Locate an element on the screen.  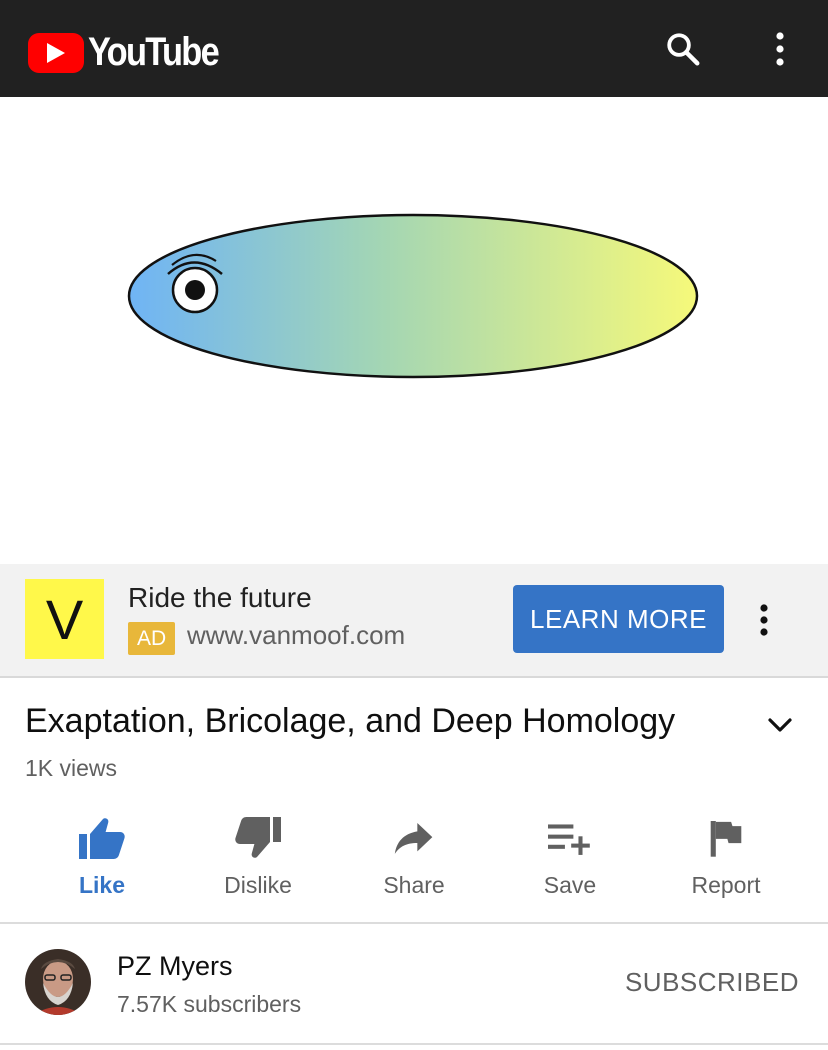
fish-drawing is located at coordinates (413, 296).